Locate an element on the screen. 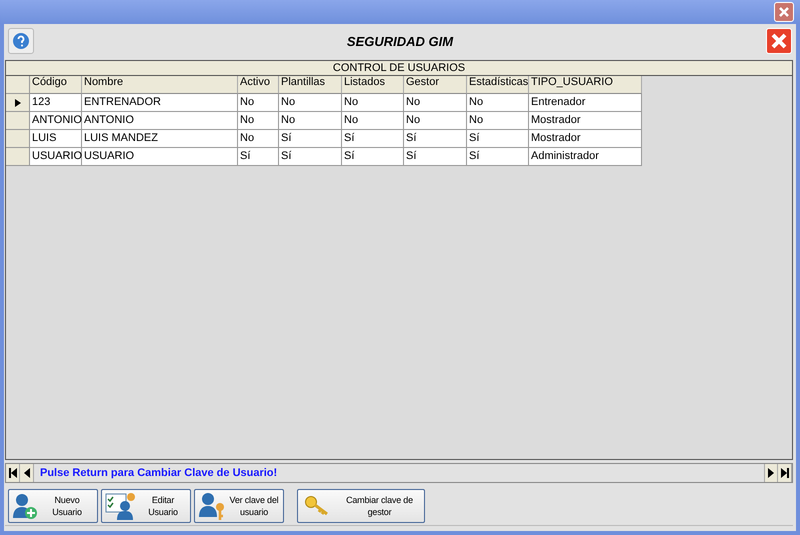  table-cell: LUIS MANDEZ is located at coordinates (160, 139).